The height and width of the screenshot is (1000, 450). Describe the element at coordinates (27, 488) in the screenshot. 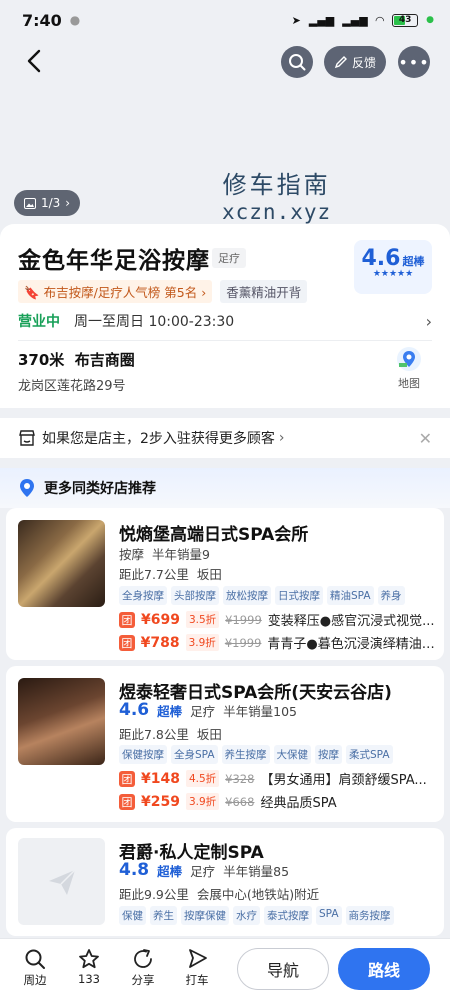

I see `location-pin-icon` at that location.